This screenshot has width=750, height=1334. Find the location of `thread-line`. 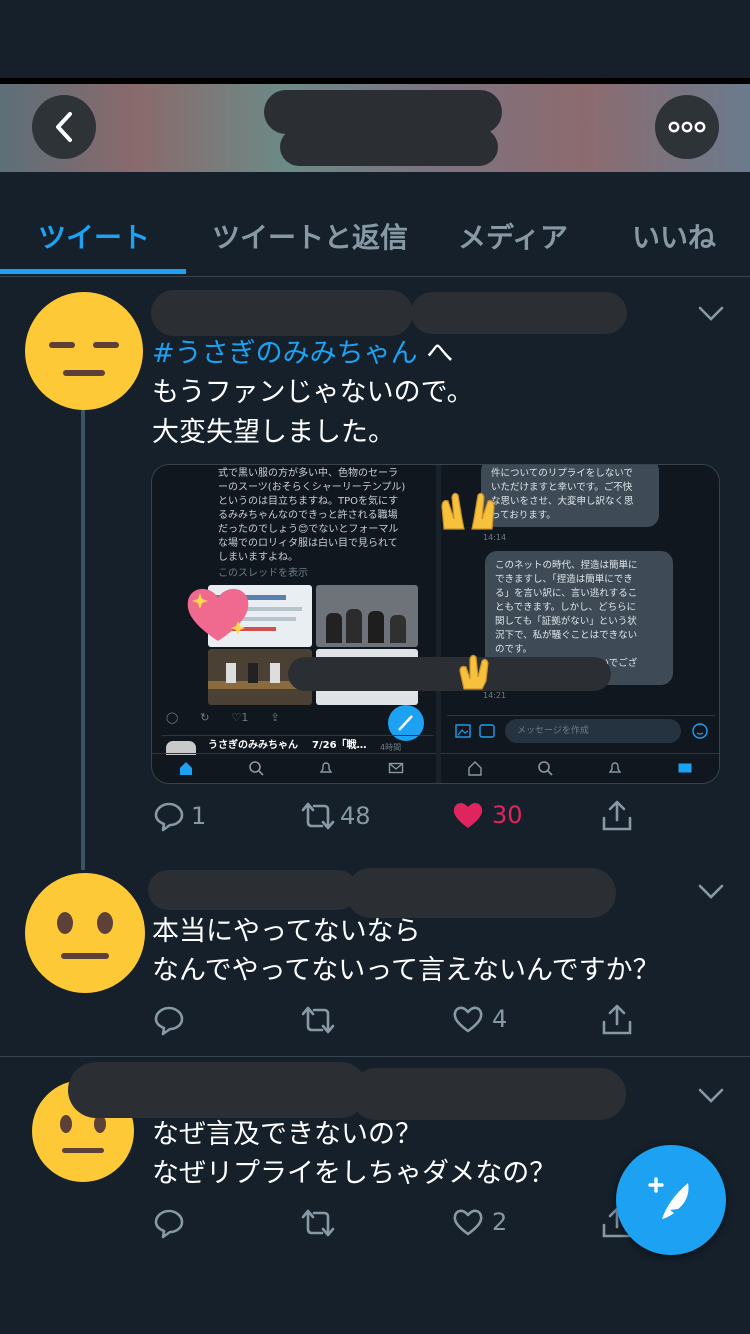

thread-line is located at coordinates (83, 639).